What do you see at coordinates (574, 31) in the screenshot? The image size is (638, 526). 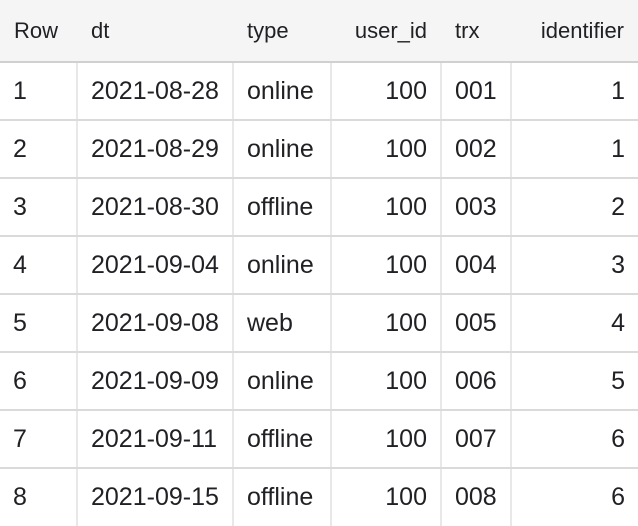 I see `column-header-identifier: identifier` at bounding box center [574, 31].